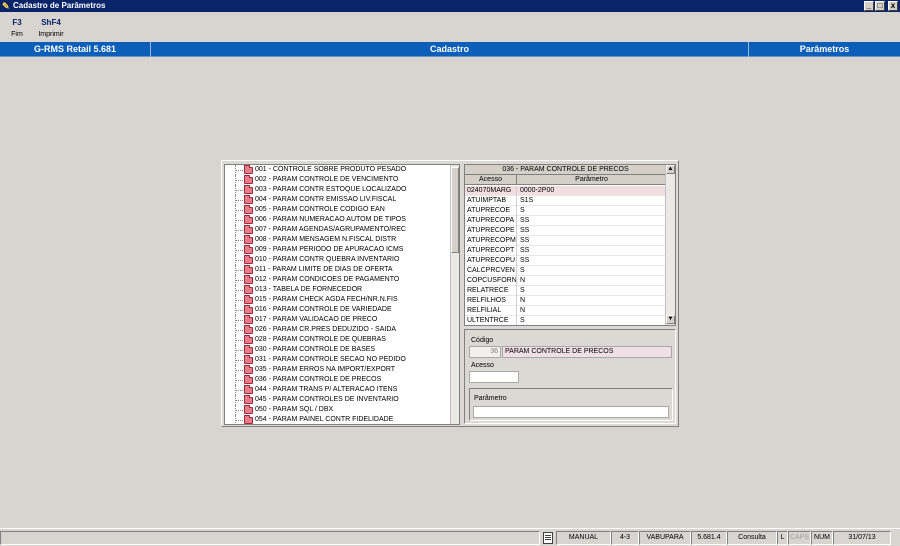 Image resolution: width=900 pixels, height=546 pixels. What do you see at coordinates (338, 350) in the screenshot?
I see `tree-item: 030 - PARAM CONTROLE DE BASES` at bounding box center [338, 350].